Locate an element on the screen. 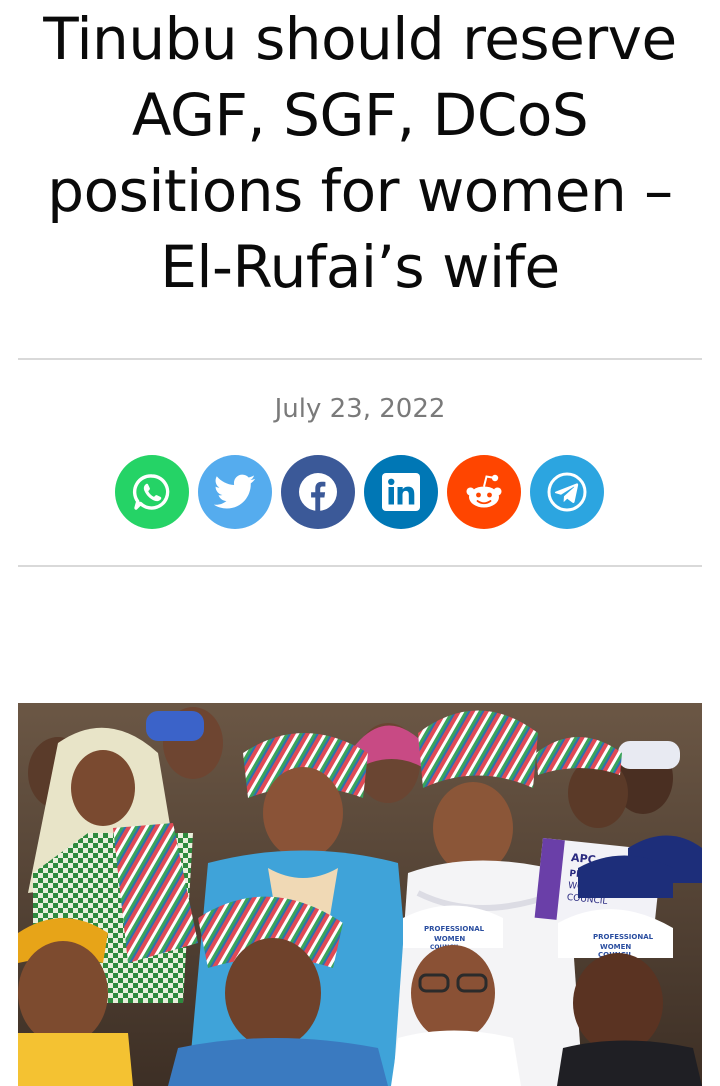 The width and height of the screenshot is (720, 1086). share-facebook-button is located at coordinates (318, 492).